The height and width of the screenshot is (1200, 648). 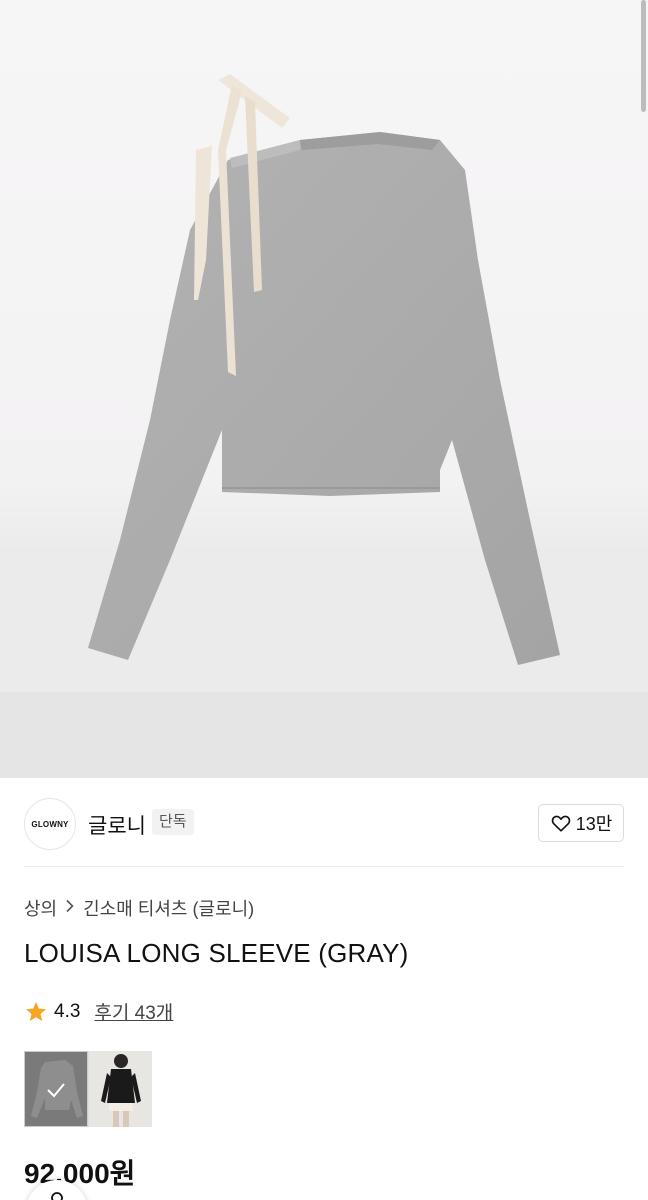 I want to click on breadcrumb: 상의 긴소매 티셔츠 (글로니), so click(x=139, y=908).